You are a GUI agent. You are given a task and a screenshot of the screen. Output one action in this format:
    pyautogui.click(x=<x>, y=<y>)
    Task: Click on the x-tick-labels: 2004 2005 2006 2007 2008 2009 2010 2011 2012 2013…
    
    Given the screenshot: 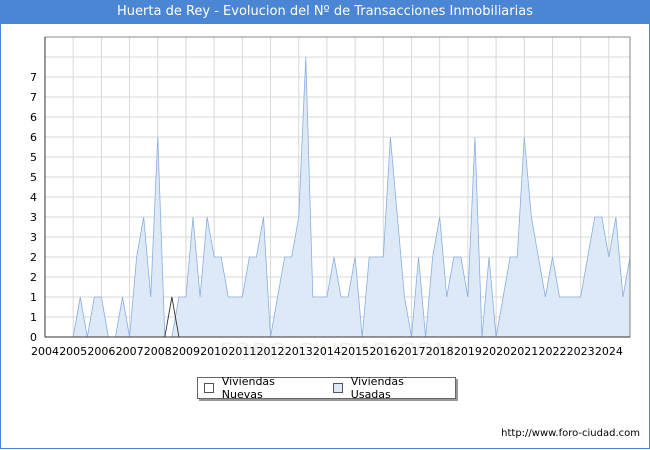 What is the action you would take?
    pyautogui.click(x=327, y=351)
    